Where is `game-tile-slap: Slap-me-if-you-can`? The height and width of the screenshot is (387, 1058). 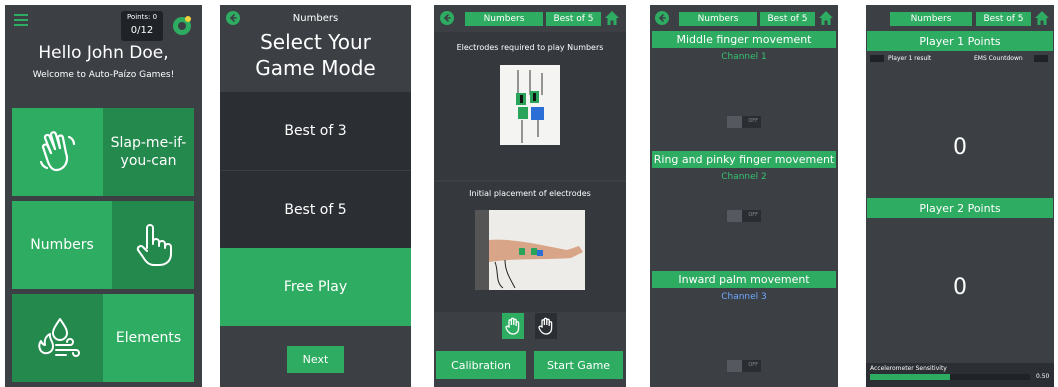 game-tile-slap: Slap-me-if-you-can is located at coordinates (103, 152).